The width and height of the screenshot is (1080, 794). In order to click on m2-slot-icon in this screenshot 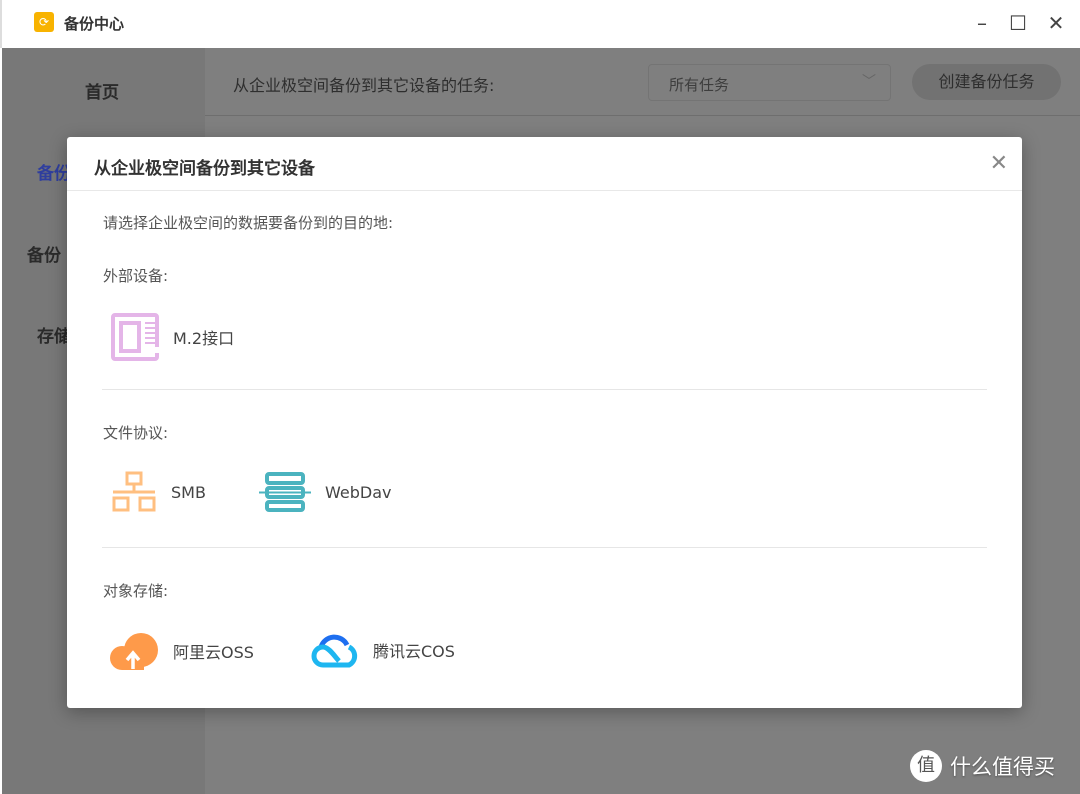, I will do `click(135, 337)`.